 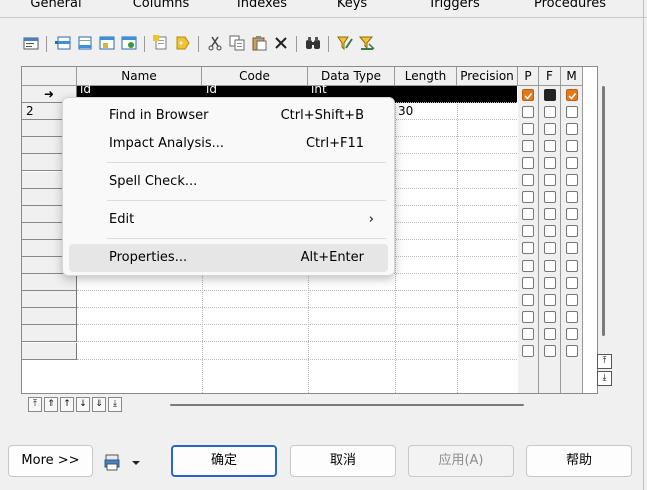 I want to click on menu-item-properties: Properties... Alt+Enter, so click(x=228, y=258).